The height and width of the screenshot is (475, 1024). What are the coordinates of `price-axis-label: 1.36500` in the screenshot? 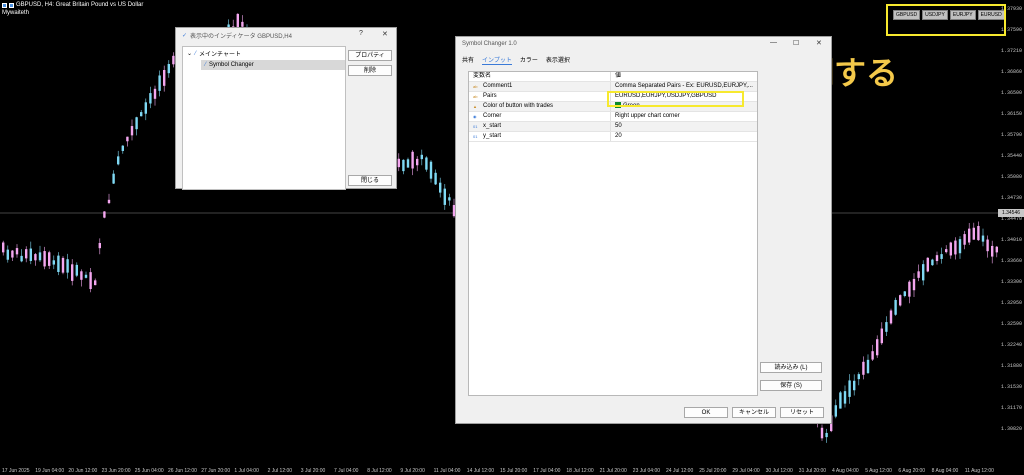 It's located at (1011, 93).